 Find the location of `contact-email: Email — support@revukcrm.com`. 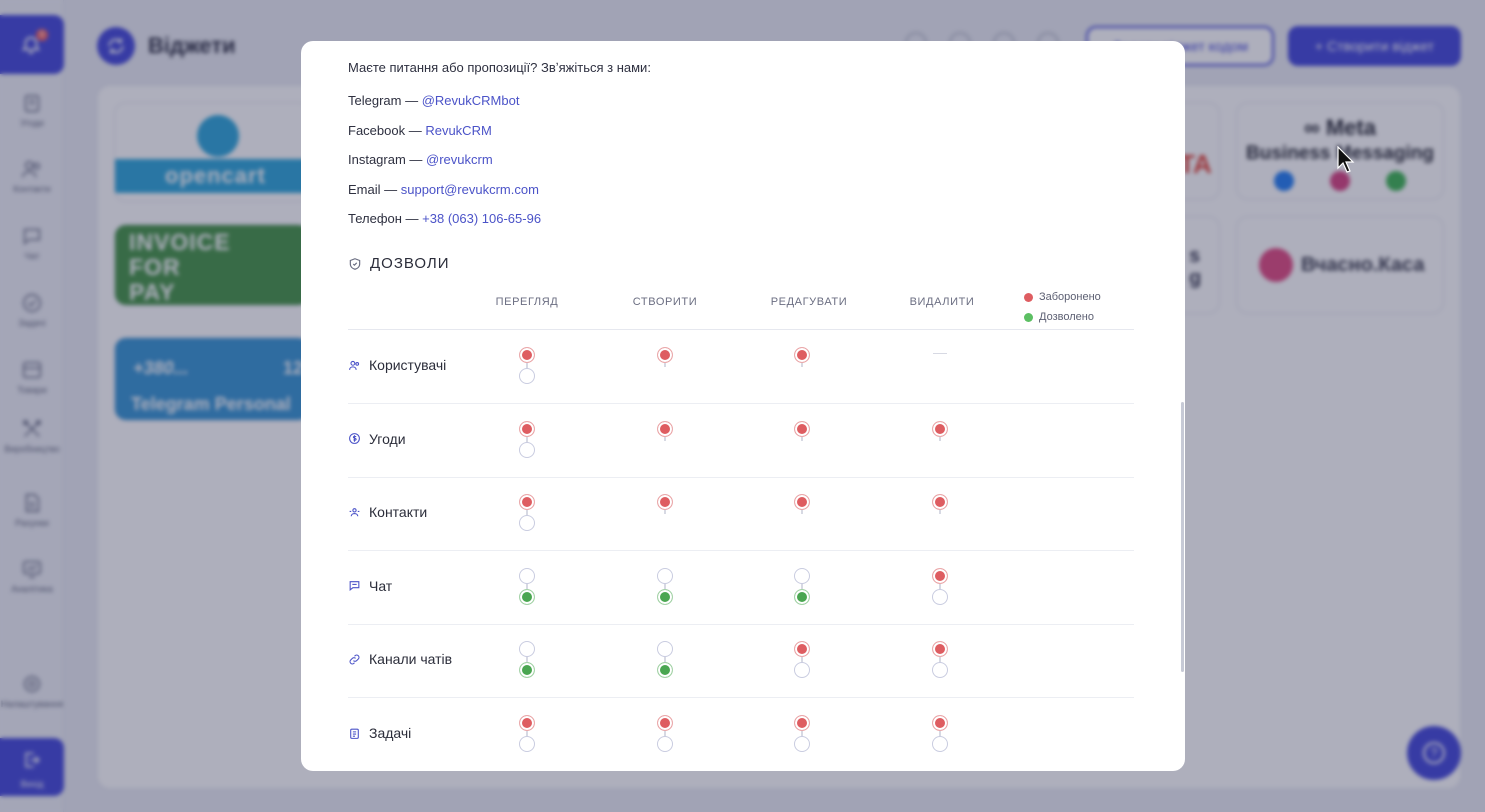

contact-email: Email — support@revukcrm.com is located at coordinates (443, 189).